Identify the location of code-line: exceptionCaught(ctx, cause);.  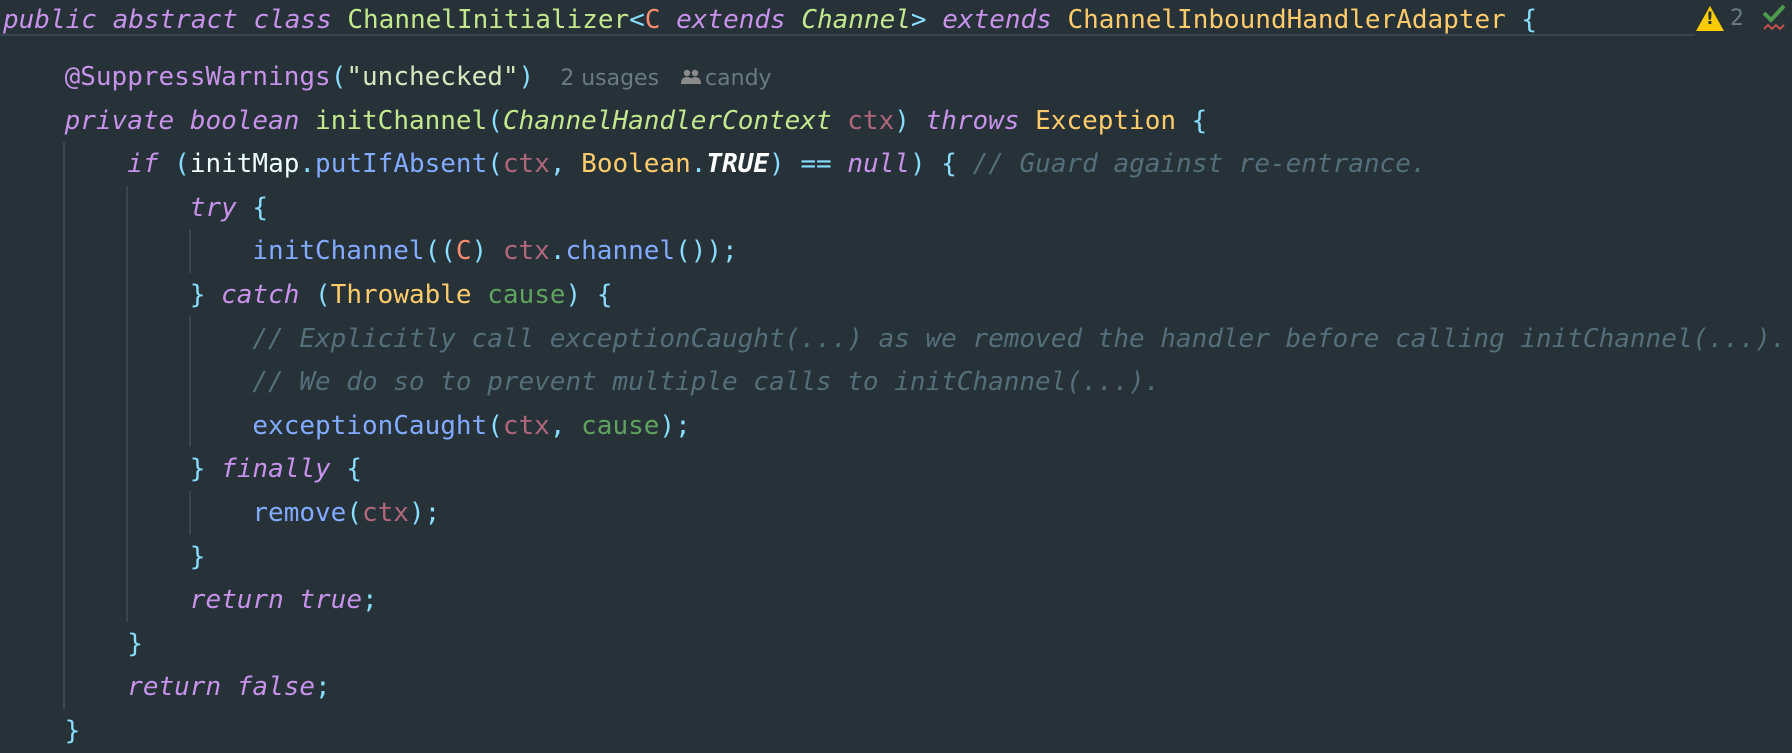
(471, 426).